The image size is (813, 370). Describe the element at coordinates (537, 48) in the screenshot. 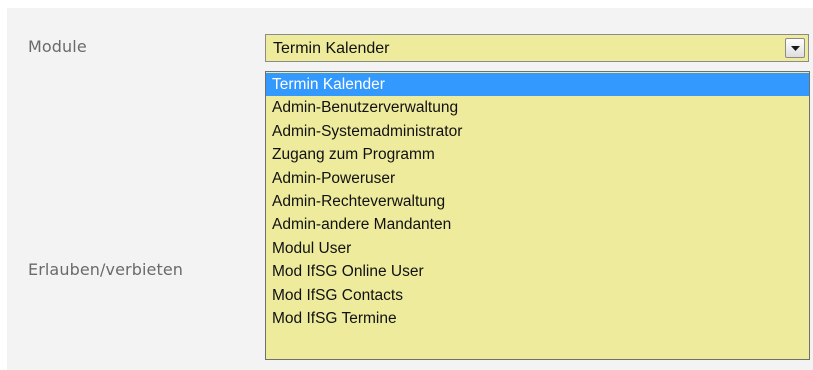

I see `module-select: Termin Kalender` at that location.